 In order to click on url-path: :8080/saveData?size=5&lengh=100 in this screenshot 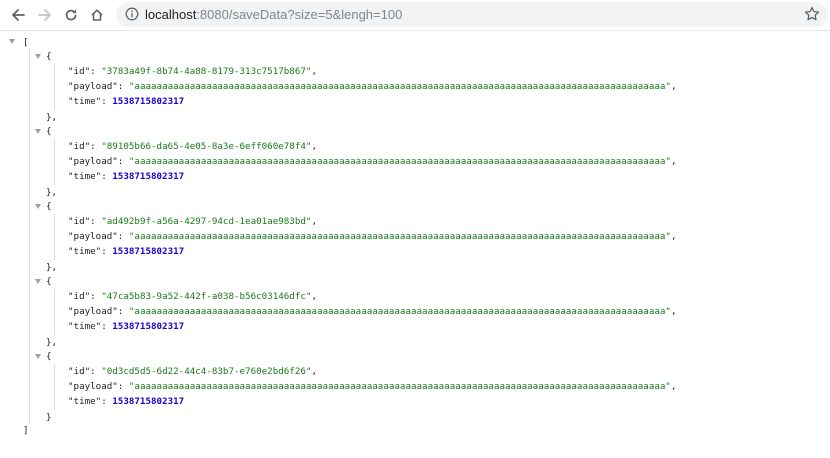, I will do `click(299, 14)`.